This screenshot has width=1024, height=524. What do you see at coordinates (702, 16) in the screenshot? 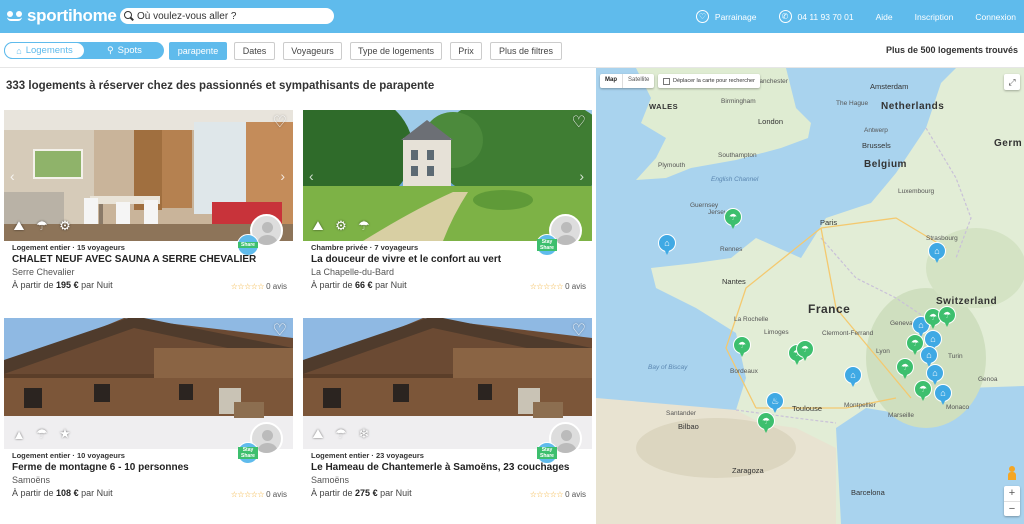
I see `heart-icon: ♡` at bounding box center [702, 16].